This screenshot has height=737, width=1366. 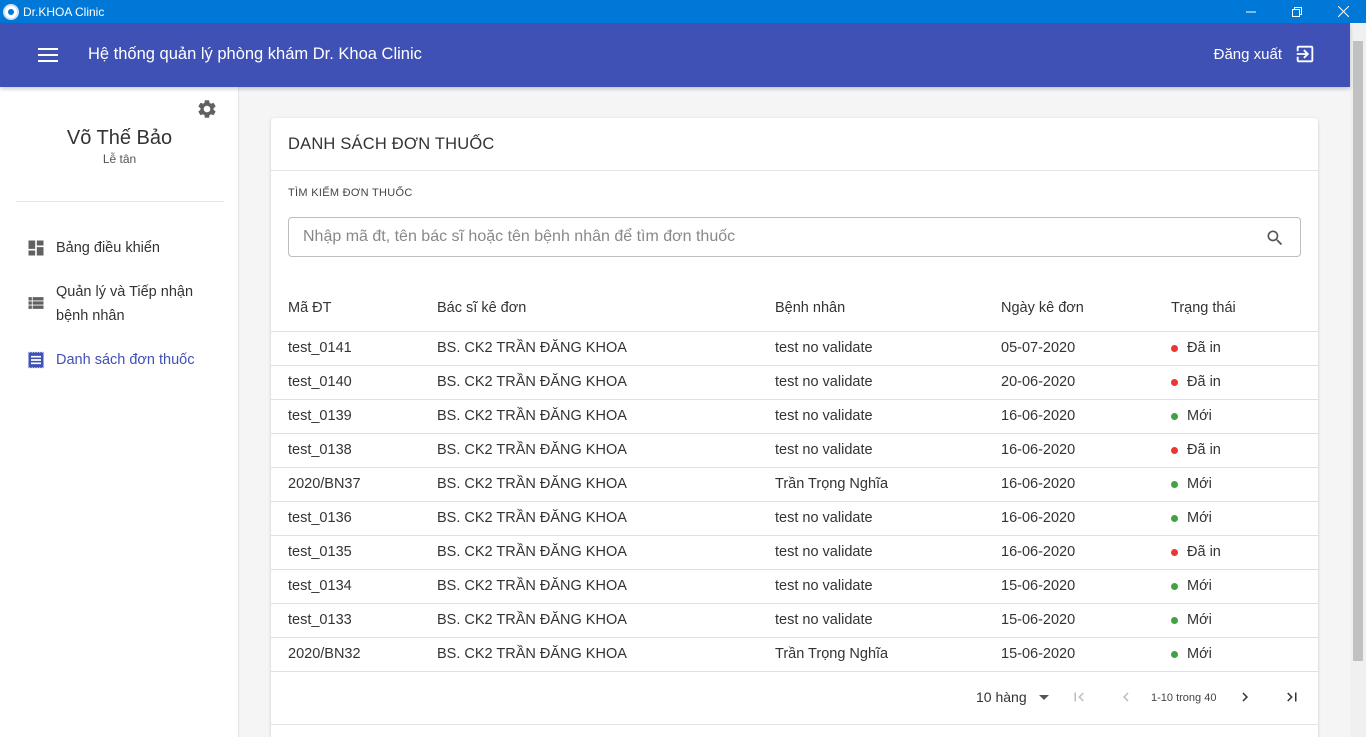 What do you see at coordinates (207, 109) in the screenshot?
I see `gear-icon` at bounding box center [207, 109].